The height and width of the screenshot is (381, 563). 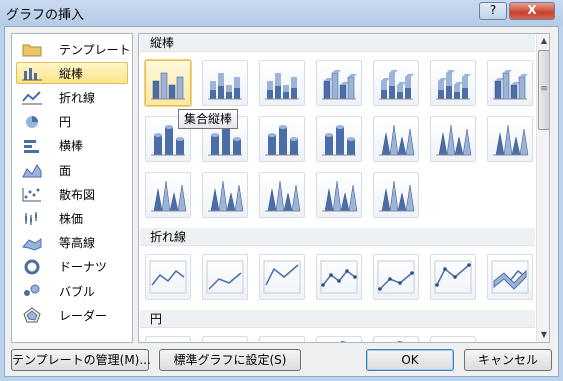 What do you see at coordinates (510, 83) in the screenshot?
I see `3d-column-chart-icon` at bounding box center [510, 83].